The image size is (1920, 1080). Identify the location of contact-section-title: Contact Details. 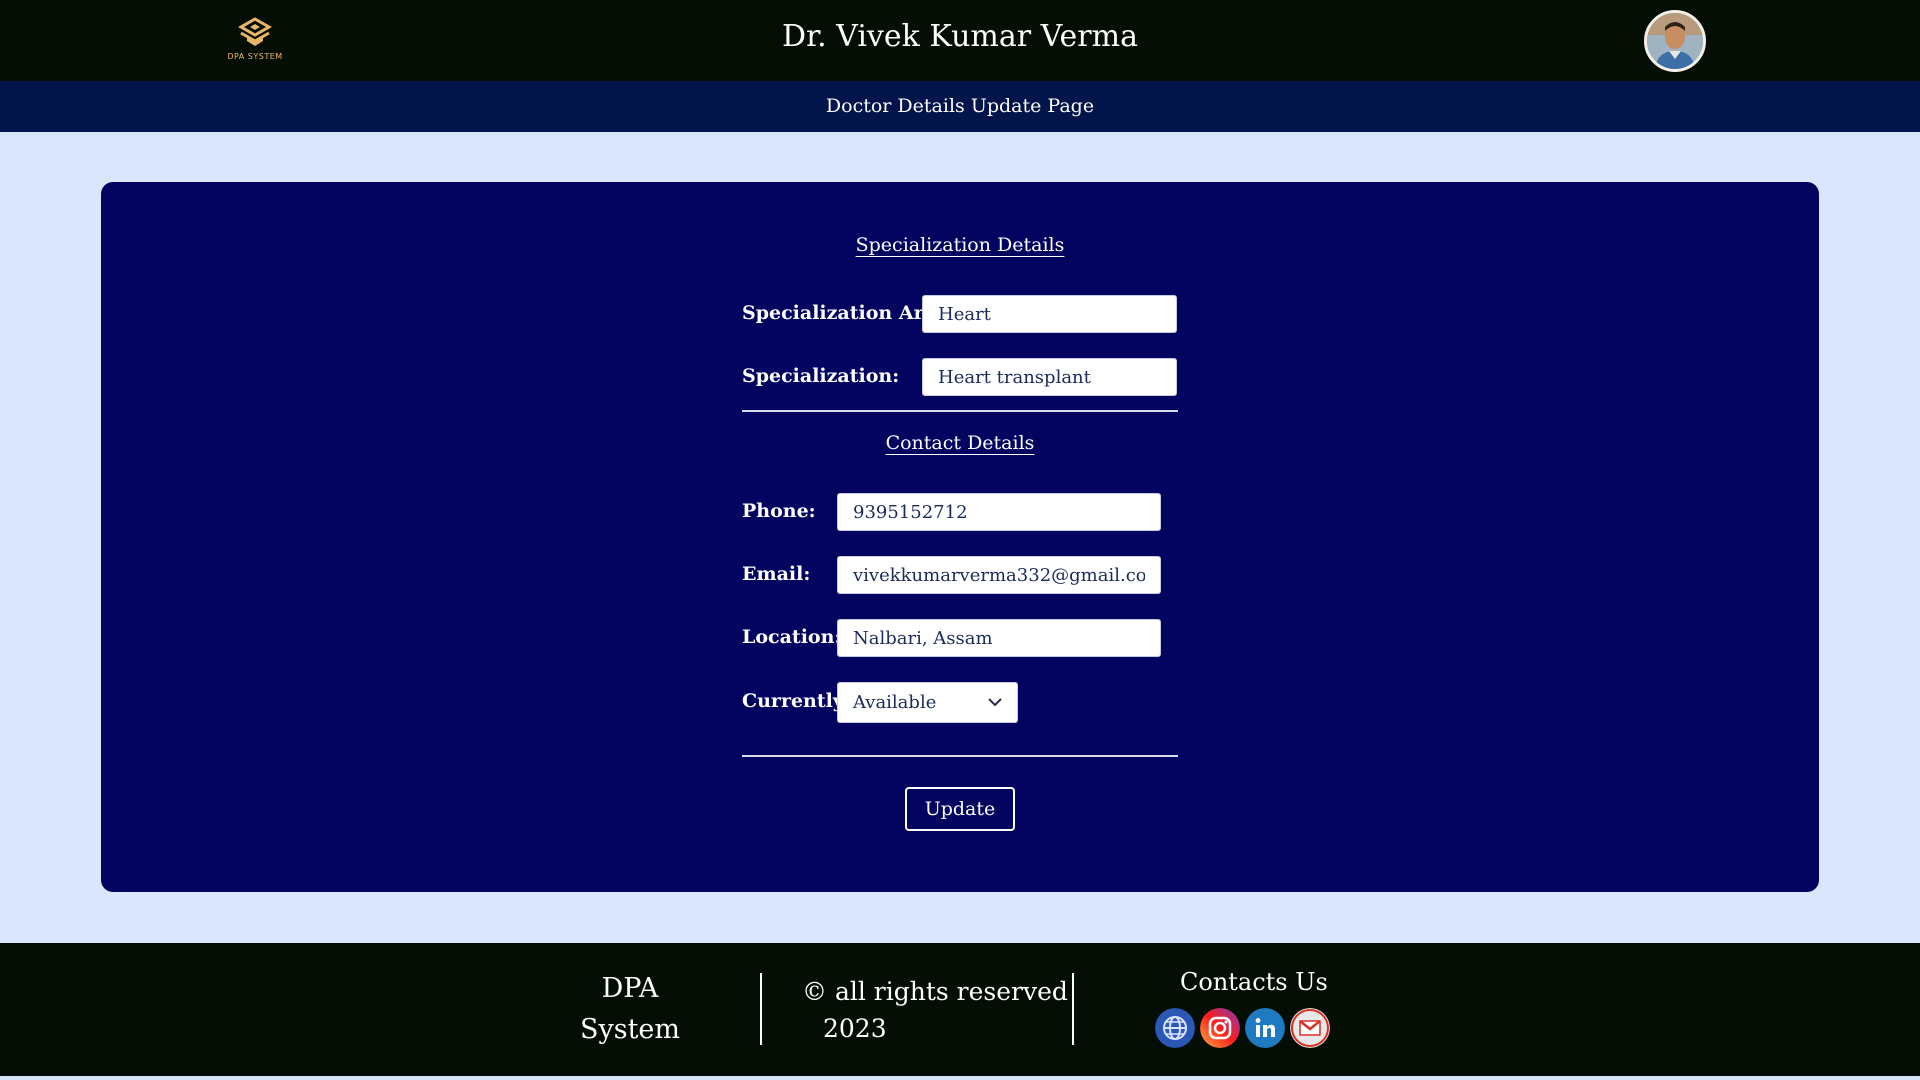
(960, 443).